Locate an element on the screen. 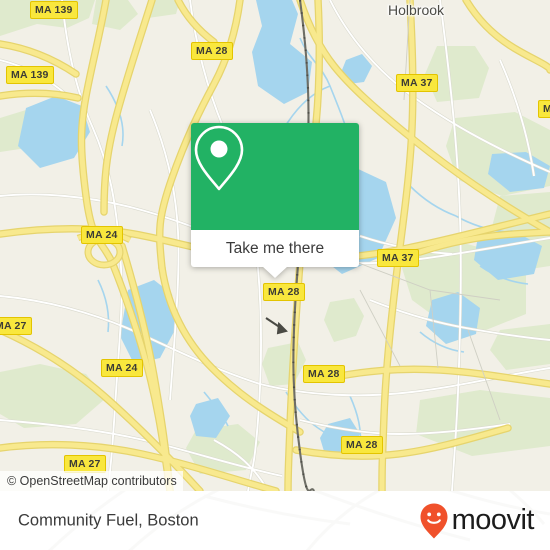 This screenshot has height=550, width=550. road-shield-ma139-b: MA 139 is located at coordinates (30, 75).